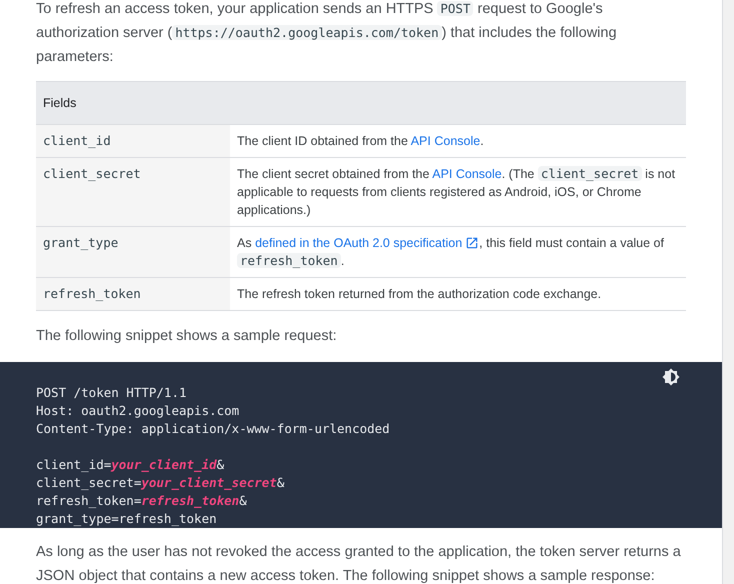 The height and width of the screenshot is (584, 734). Describe the element at coordinates (359, 563) in the screenshot. I see `paragraph: As long as the user has not revoked the access granted to the application, the token server returns a JSON object that contains a new access token. The following snippet shows a sample response:` at that location.